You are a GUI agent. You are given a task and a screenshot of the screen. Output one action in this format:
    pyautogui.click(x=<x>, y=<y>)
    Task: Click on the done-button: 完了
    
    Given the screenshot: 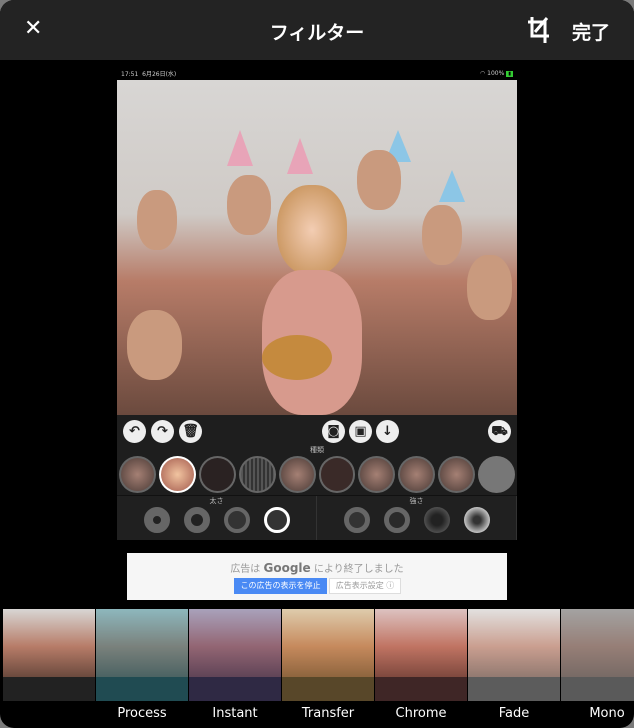 What is the action you would take?
    pyautogui.click(x=591, y=31)
    